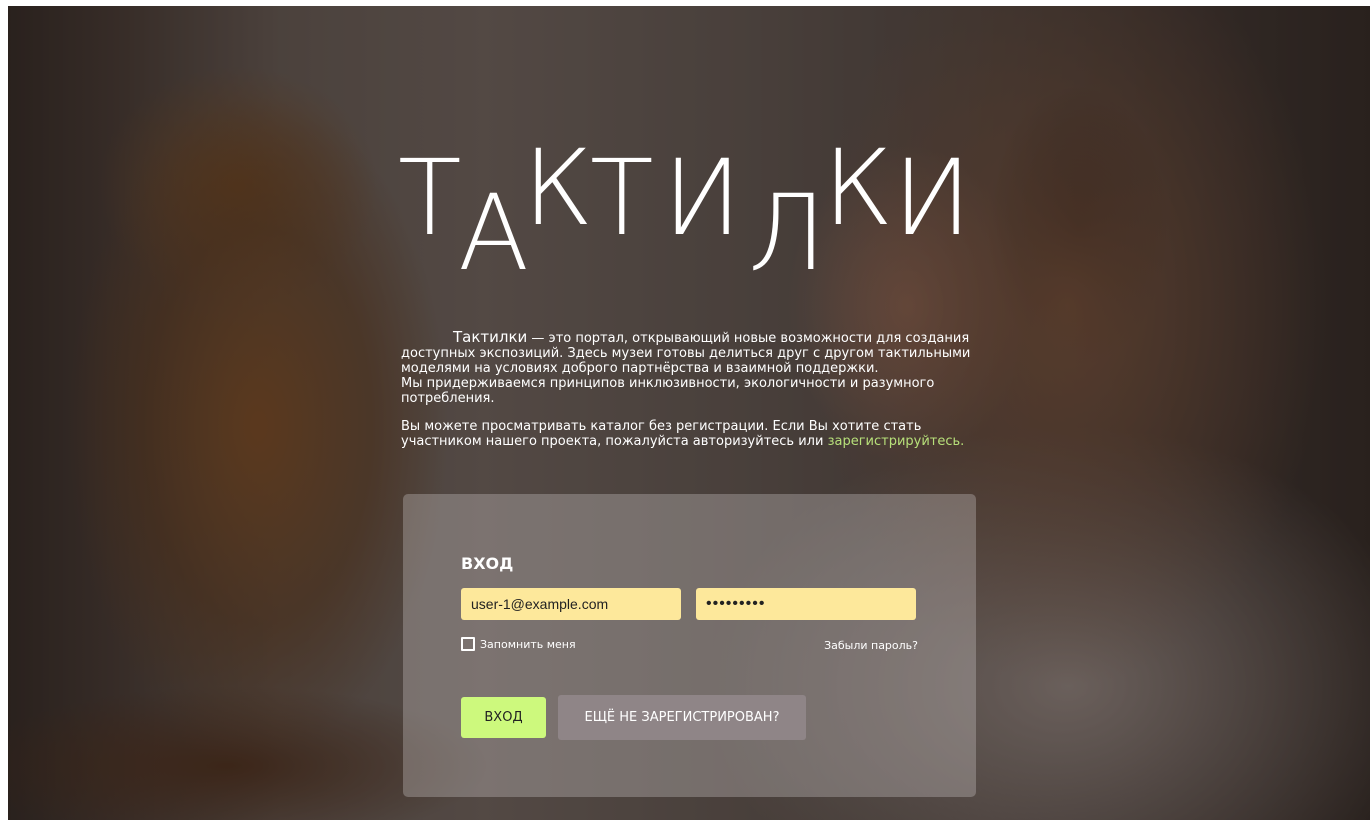 This screenshot has height=820, width=1370. What do you see at coordinates (487, 563) in the screenshot?
I see `login-title: ВХОД` at bounding box center [487, 563].